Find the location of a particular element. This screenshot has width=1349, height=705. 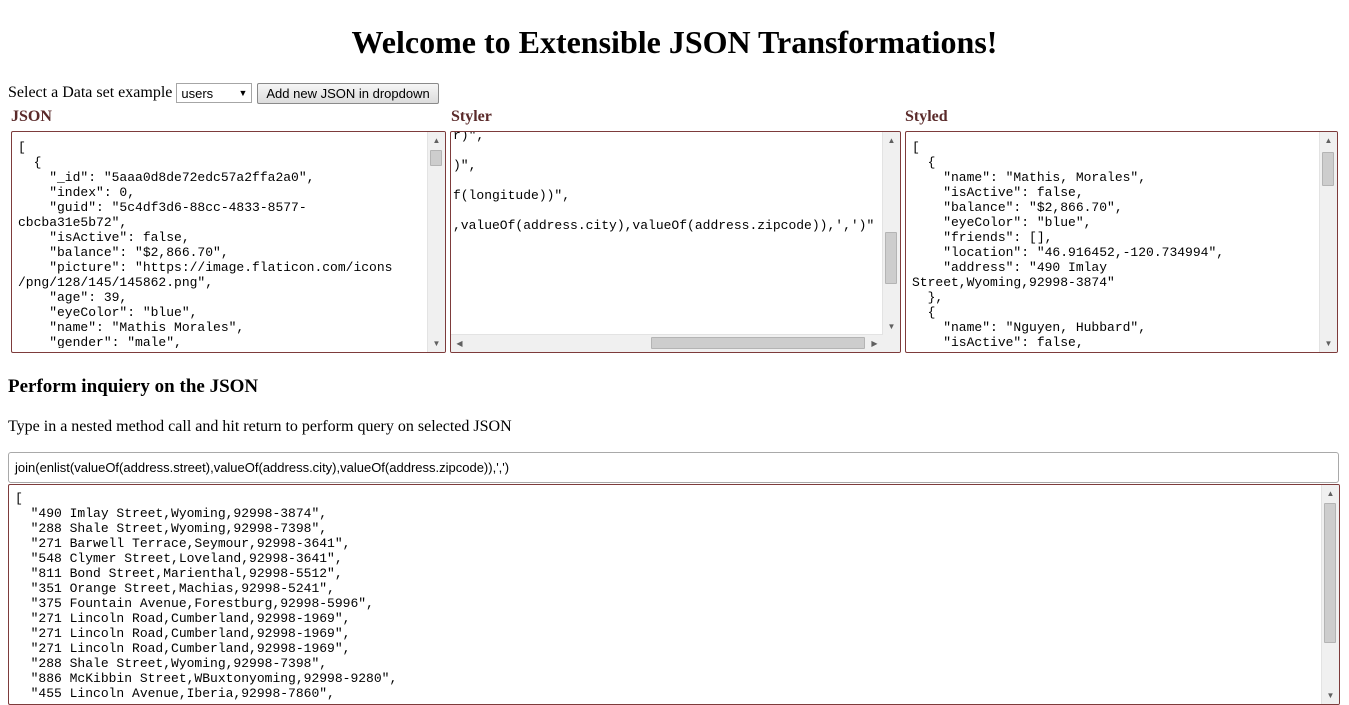

chevron-down-icon: ▼ is located at coordinates (243, 93).